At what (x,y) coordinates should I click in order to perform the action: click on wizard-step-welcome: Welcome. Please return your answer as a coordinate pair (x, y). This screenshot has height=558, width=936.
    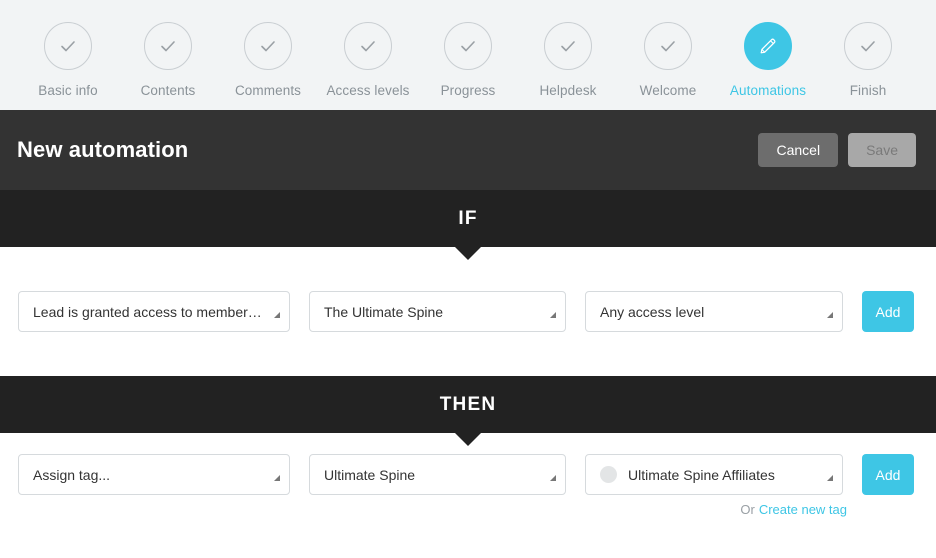
    Looking at the image, I should click on (668, 60).